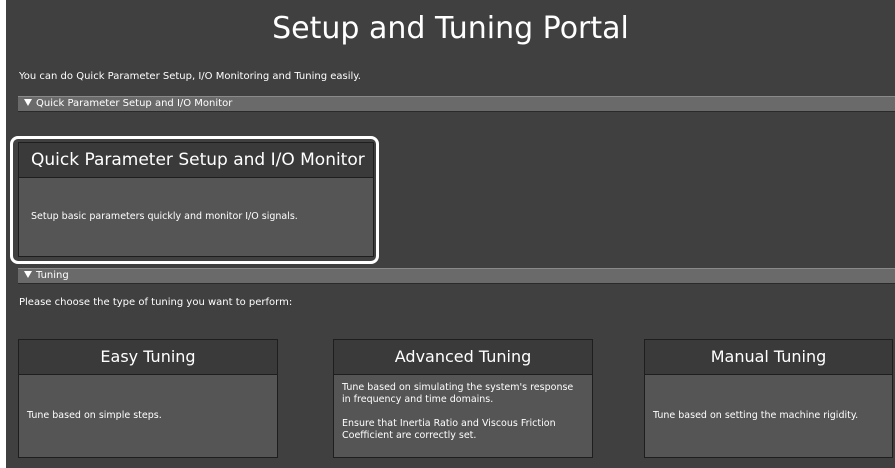 Image resolution: width=895 pixels, height=468 pixels. I want to click on tile-description-text: Tune based on simple steps., so click(94, 415).